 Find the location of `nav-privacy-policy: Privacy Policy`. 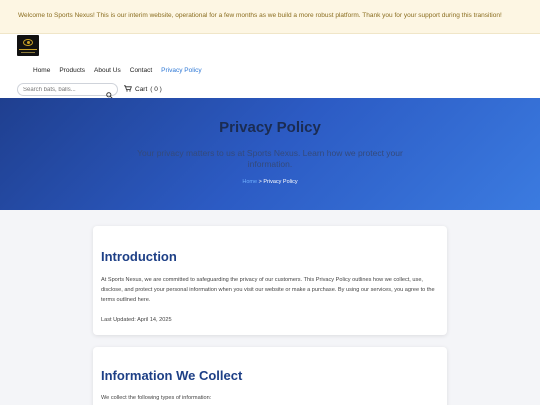

nav-privacy-policy: Privacy Policy is located at coordinates (181, 70).